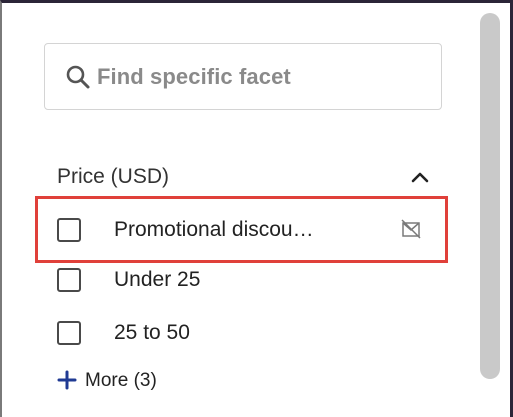  Describe the element at coordinates (411, 229) in the screenshot. I see `exclude-icon` at that location.